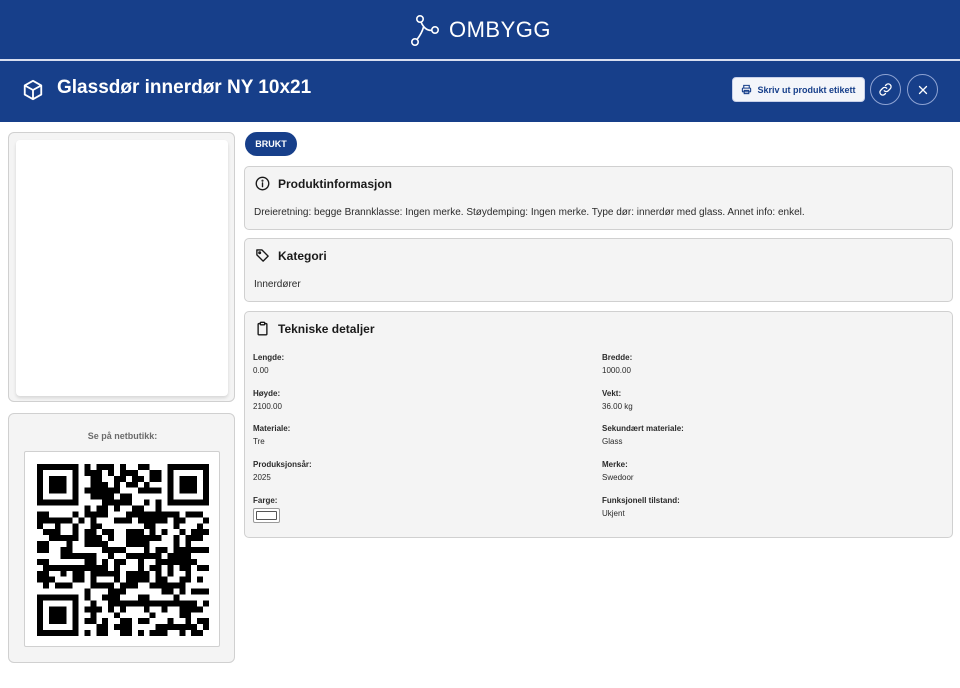 This screenshot has width=960, height=688. What do you see at coordinates (277, 284) in the screenshot?
I see `category-value: Innerdører` at bounding box center [277, 284].